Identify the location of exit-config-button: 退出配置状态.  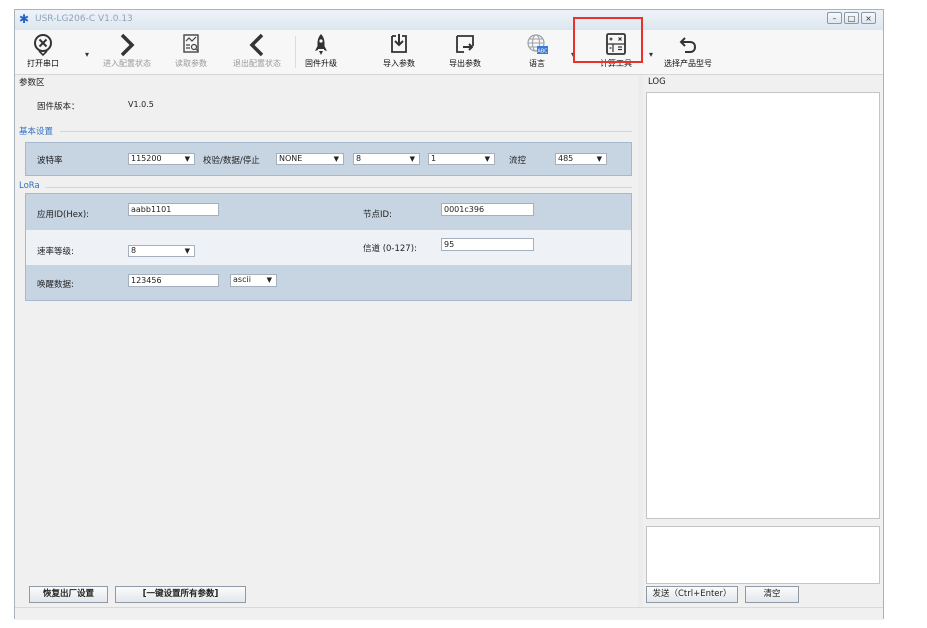
(257, 52).